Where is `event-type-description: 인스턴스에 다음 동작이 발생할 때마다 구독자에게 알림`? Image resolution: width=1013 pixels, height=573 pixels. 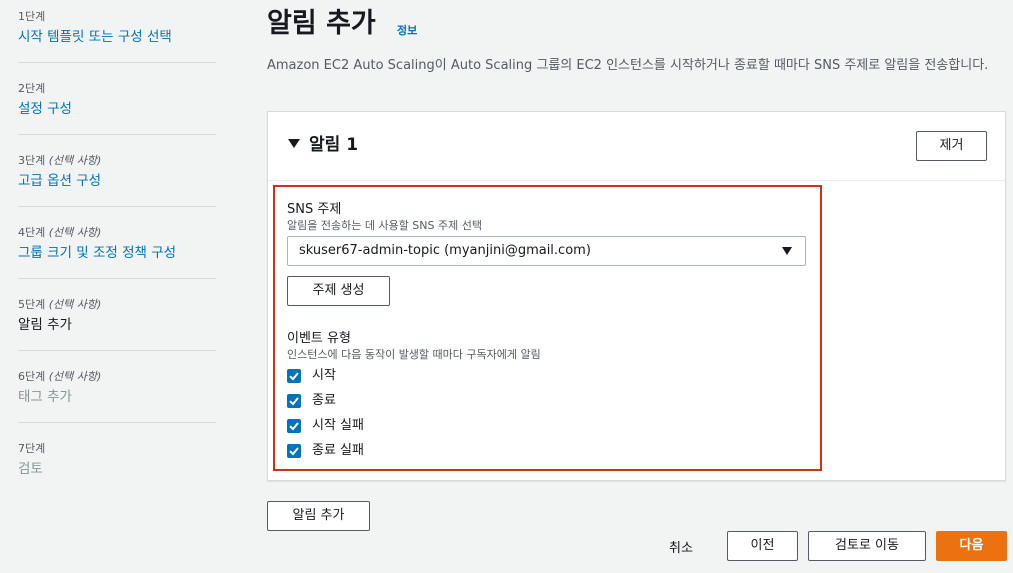 event-type-description: 인스턴스에 다음 동작이 발생할 때마다 구독자에게 알림 is located at coordinates (414, 354).